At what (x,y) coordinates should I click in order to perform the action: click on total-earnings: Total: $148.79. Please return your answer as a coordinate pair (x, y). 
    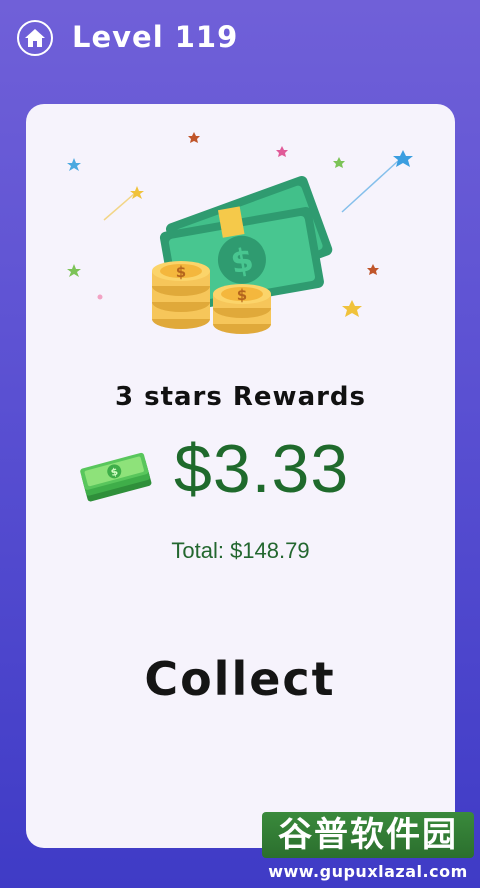
    Looking at the image, I should click on (240, 550).